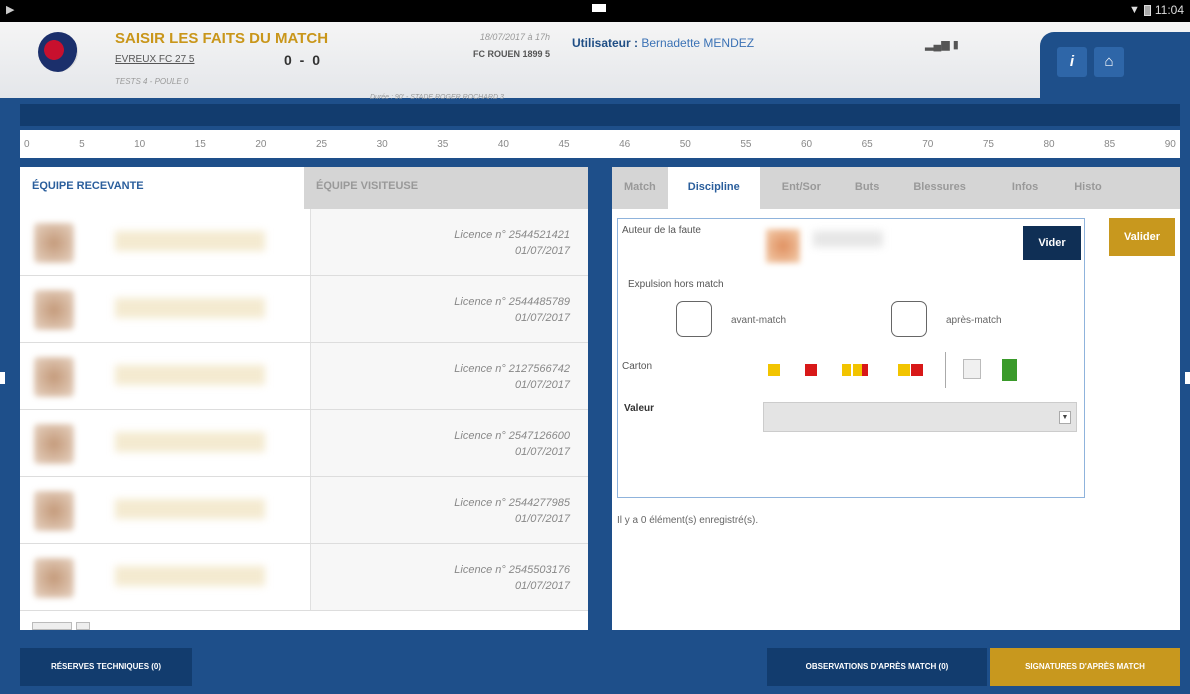 The height and width of the screenshot is (694, 1190). Describe the element at coordinates (972, 369) in the screenshot. I see `white-card-option` at that location.